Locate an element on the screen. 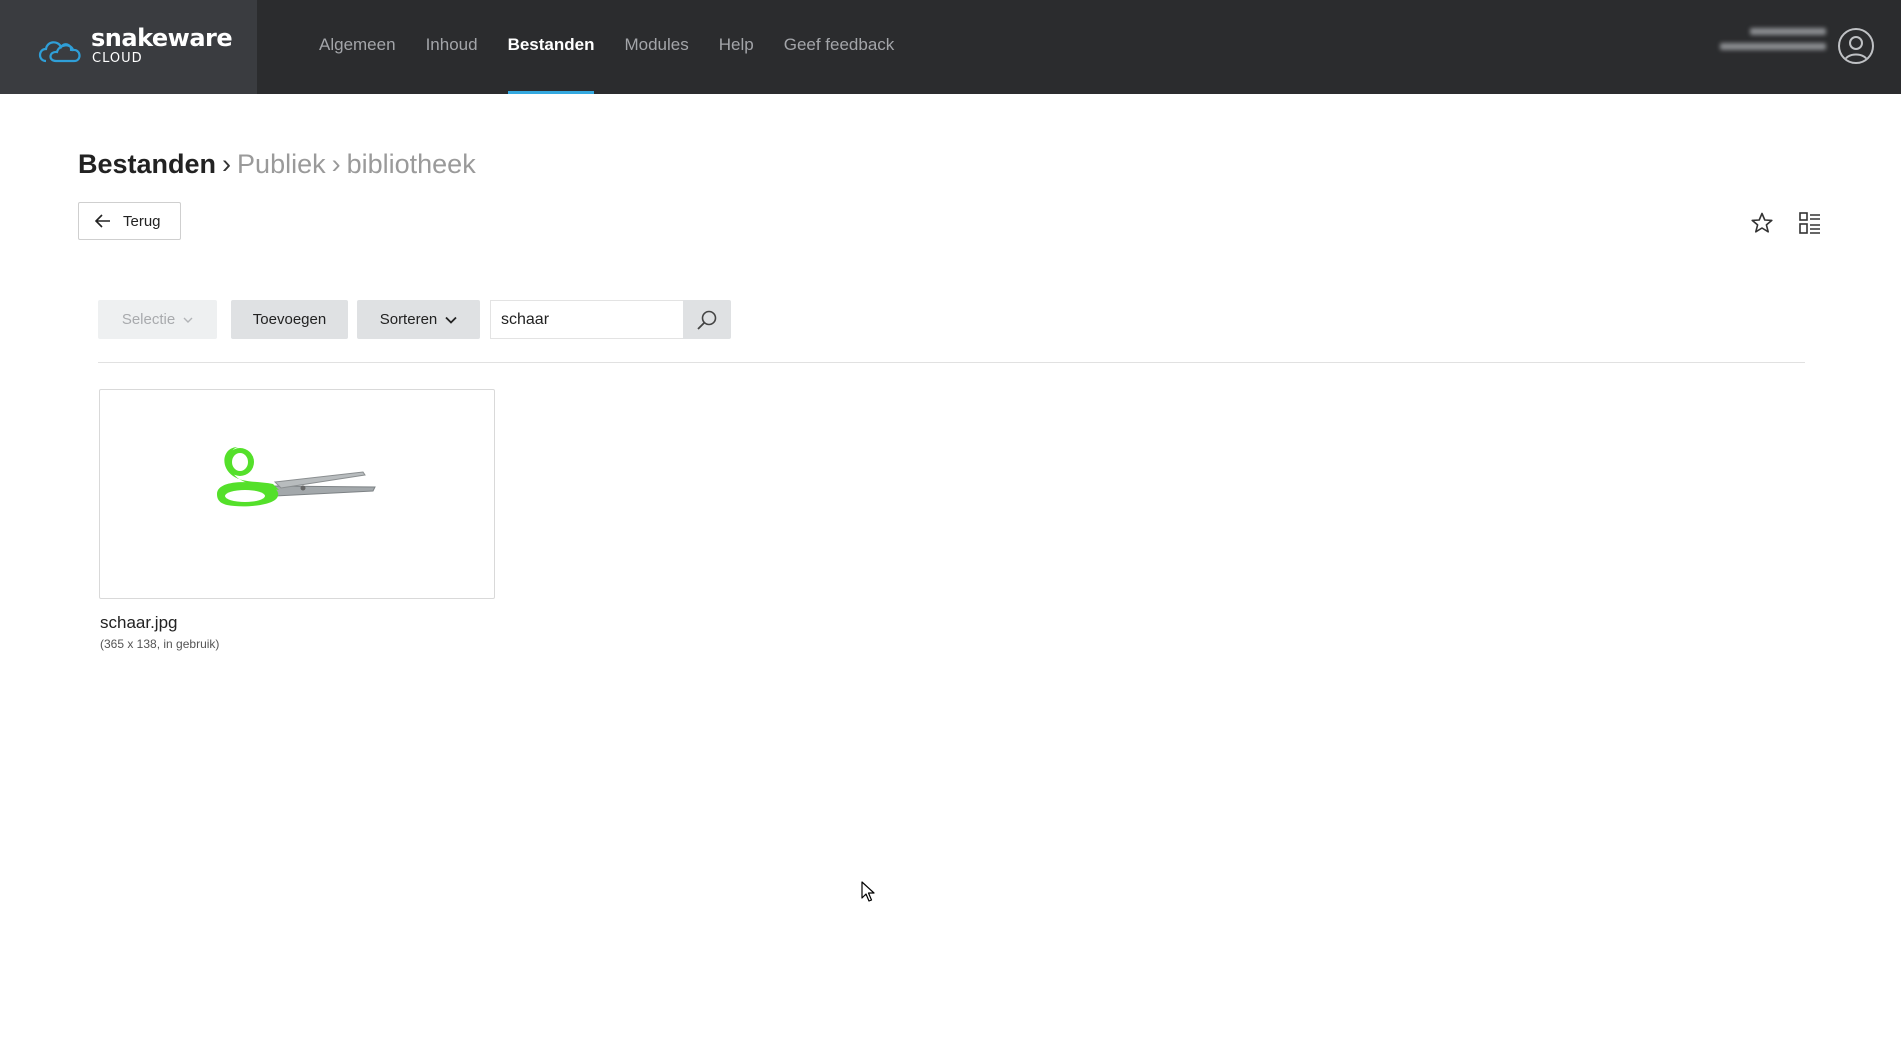 The image size is (1901, 1046). search-icon is located at coordinates (707, 320).